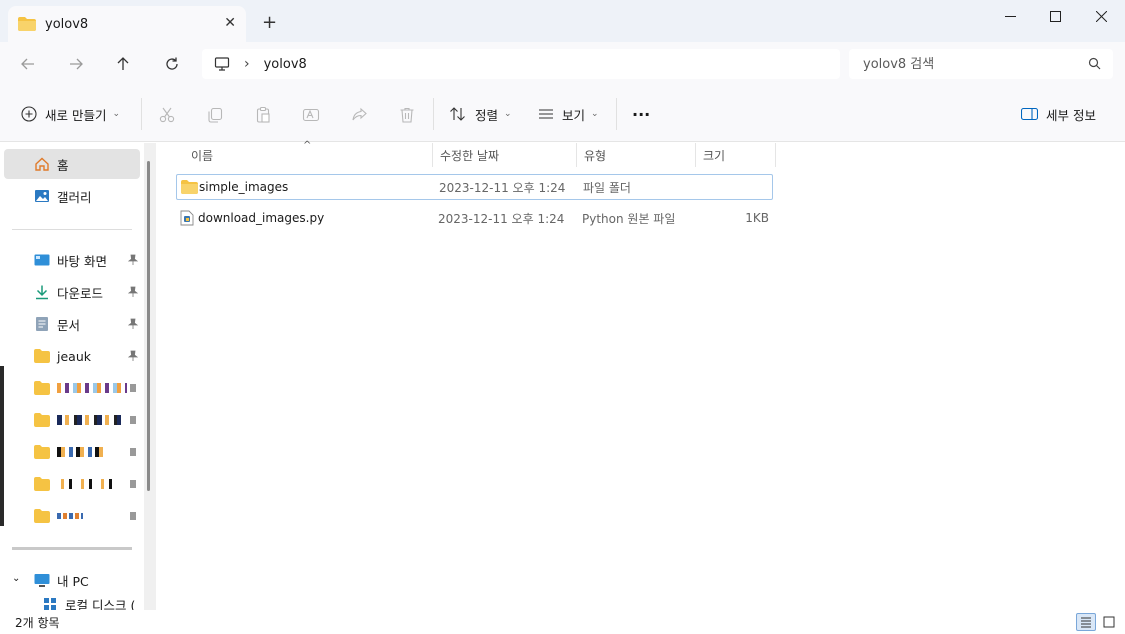 The image size is (1125, 634). What do you see at coordinates (1071, 115) in the screenshot?
I see `details-label: 세부 정보` at bounding box center [1071, 115].